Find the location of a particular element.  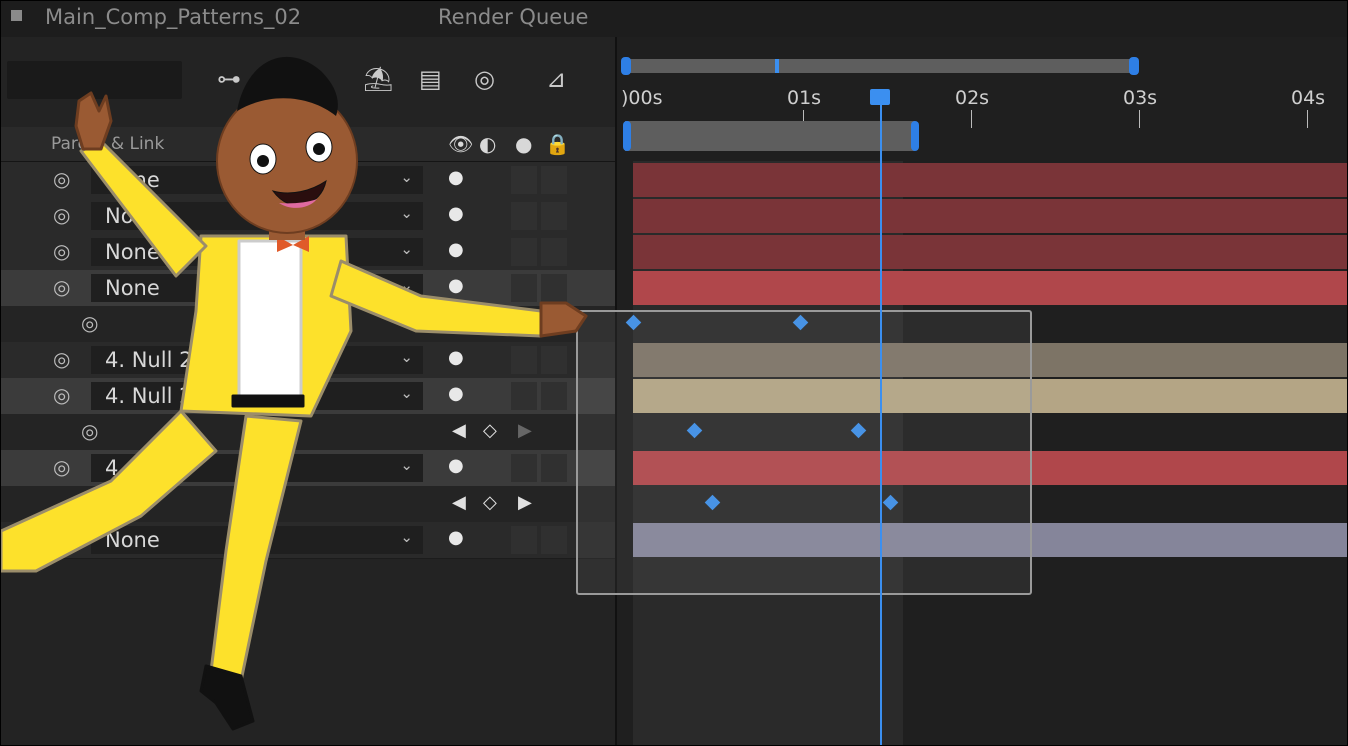

playhead-handle is located at coordinates (880, 97).